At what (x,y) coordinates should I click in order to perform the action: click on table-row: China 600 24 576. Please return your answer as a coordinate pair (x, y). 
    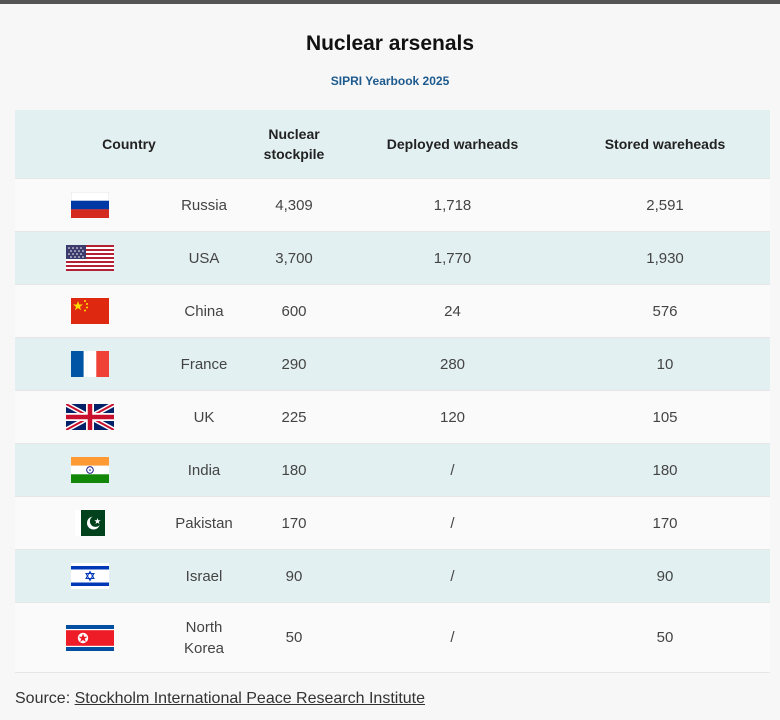
    Looking at the image, I should click on (393, 311).